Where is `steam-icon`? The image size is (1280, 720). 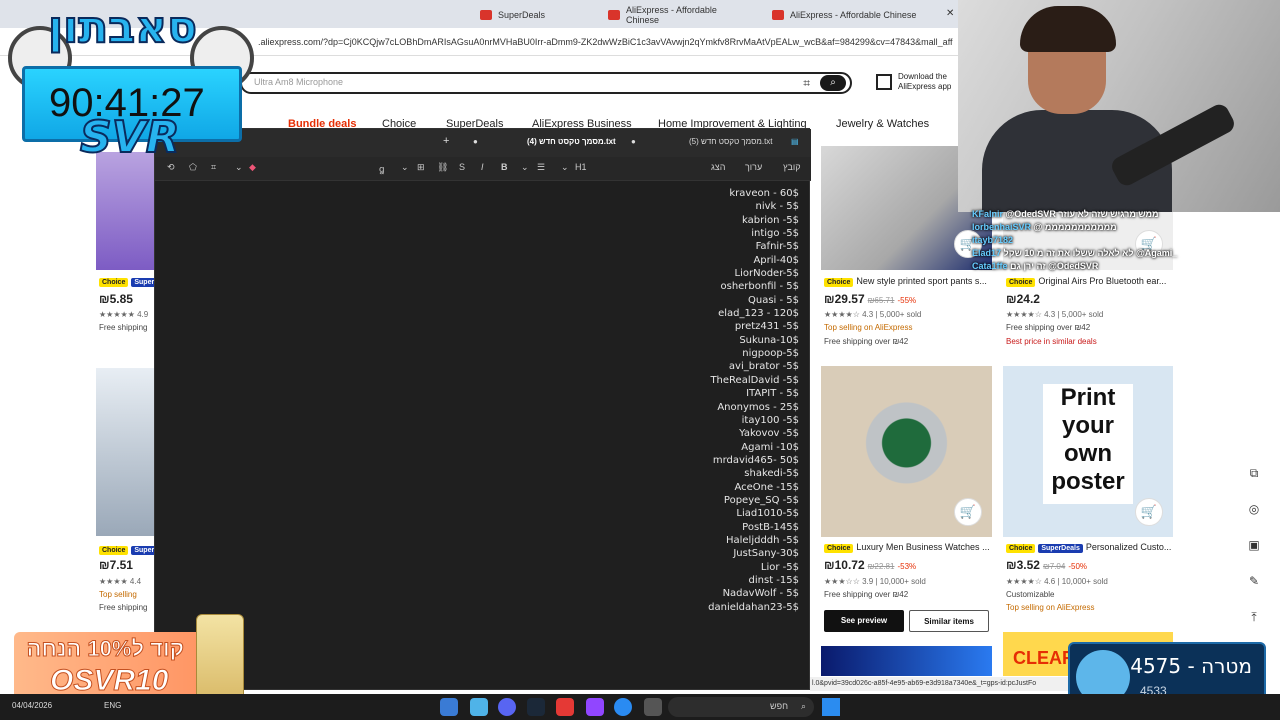 steam-icon is located at coordinates (536, 707).